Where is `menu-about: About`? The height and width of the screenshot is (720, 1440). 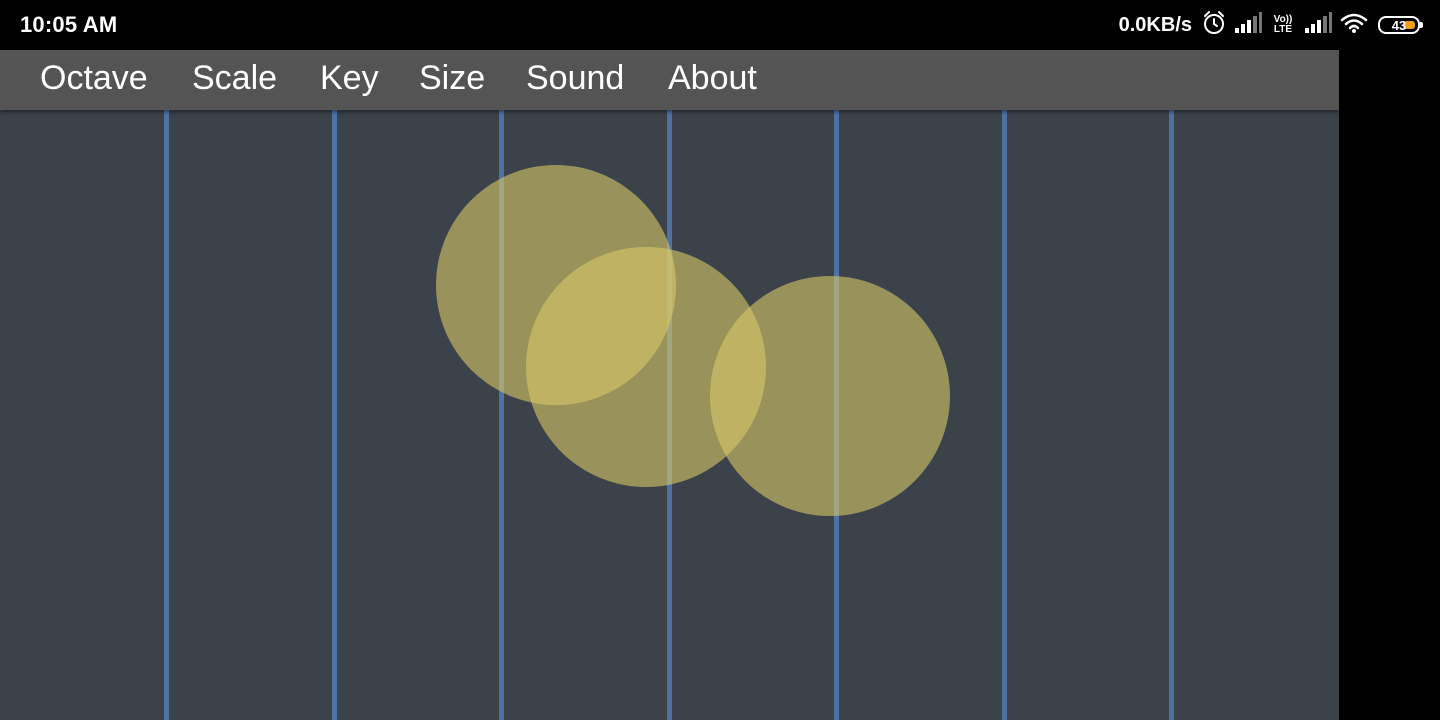
menu-about: About is located at coordinates (712, 78).